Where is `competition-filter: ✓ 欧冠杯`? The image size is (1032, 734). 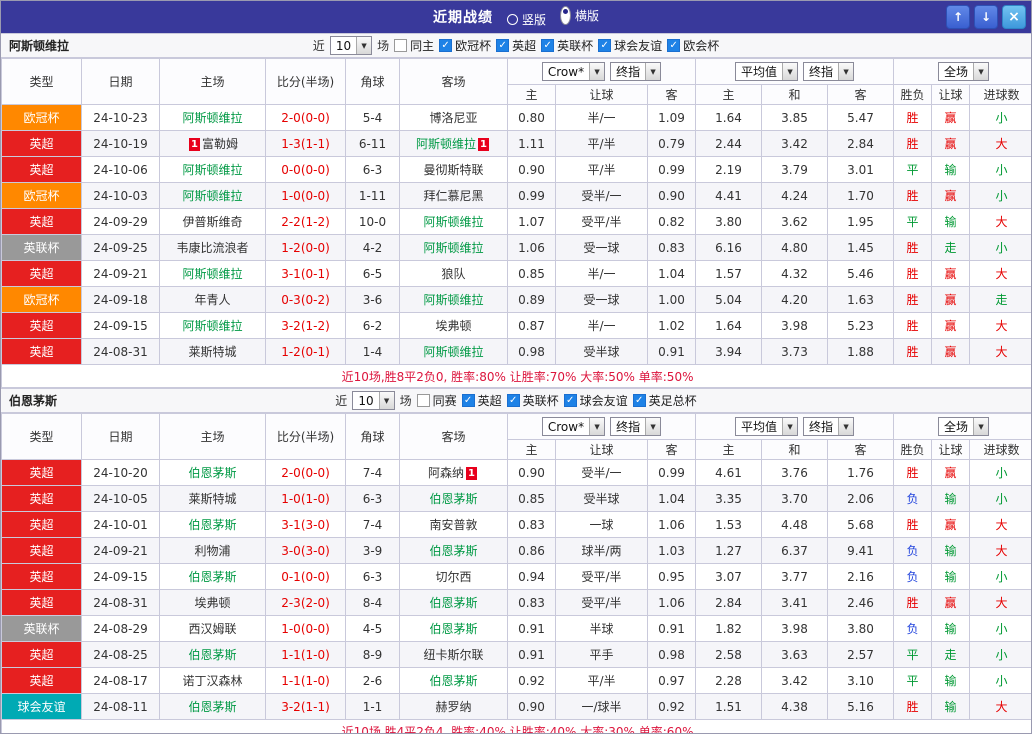
competition-filter: ✓ 欧冠杯 is located at coordinates (465, 45).